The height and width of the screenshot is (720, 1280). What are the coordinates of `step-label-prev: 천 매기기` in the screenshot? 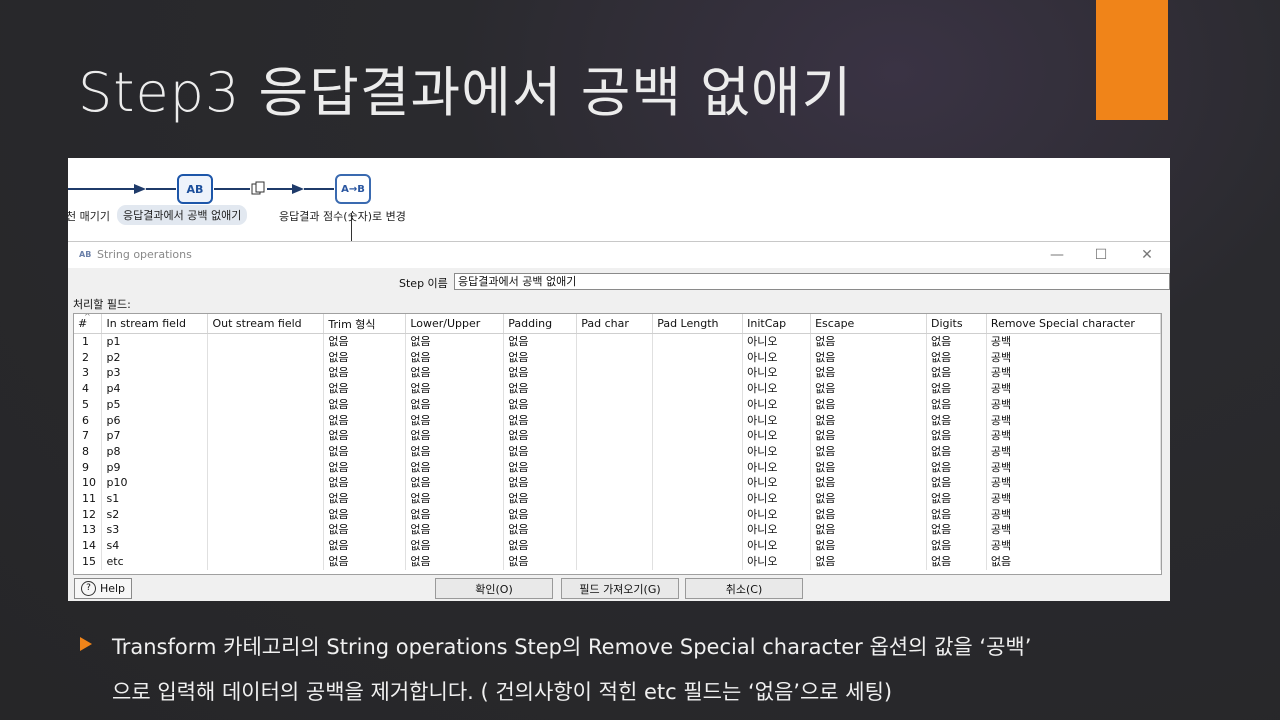 It's located at (89, 216).